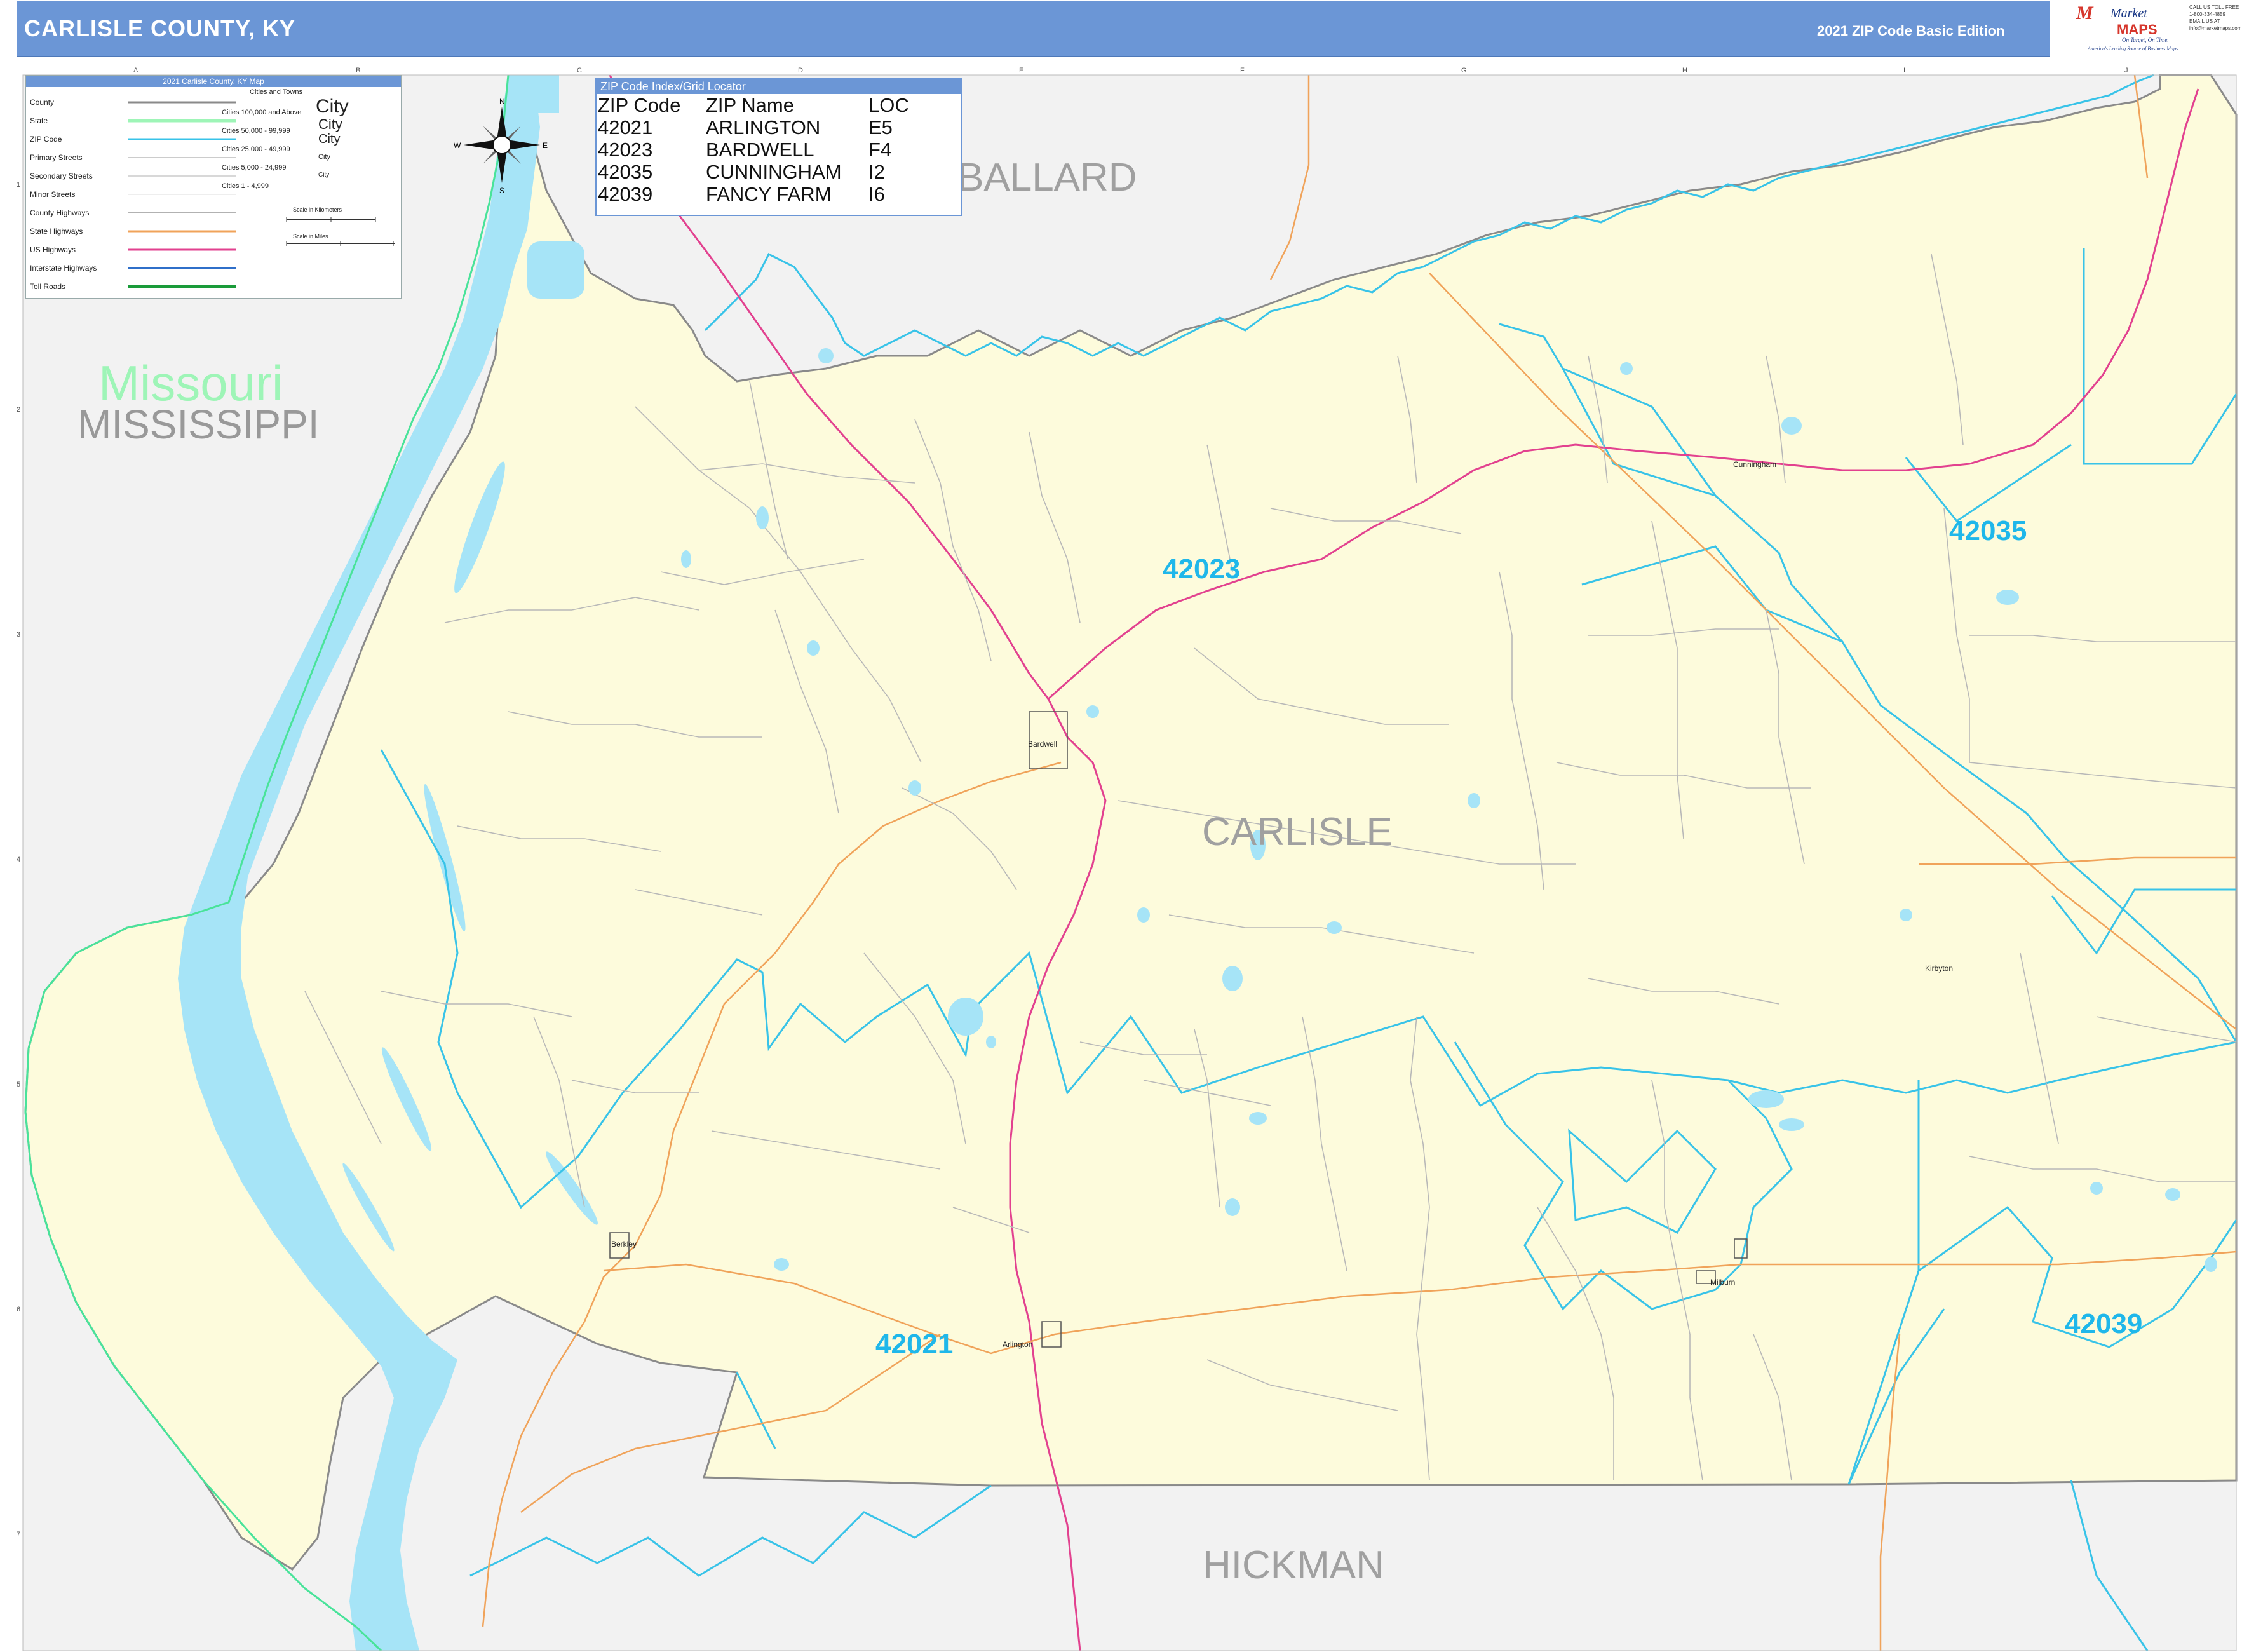 The image size is (2242, 1652). I want to click on legend-item: County, so click(42, 103).